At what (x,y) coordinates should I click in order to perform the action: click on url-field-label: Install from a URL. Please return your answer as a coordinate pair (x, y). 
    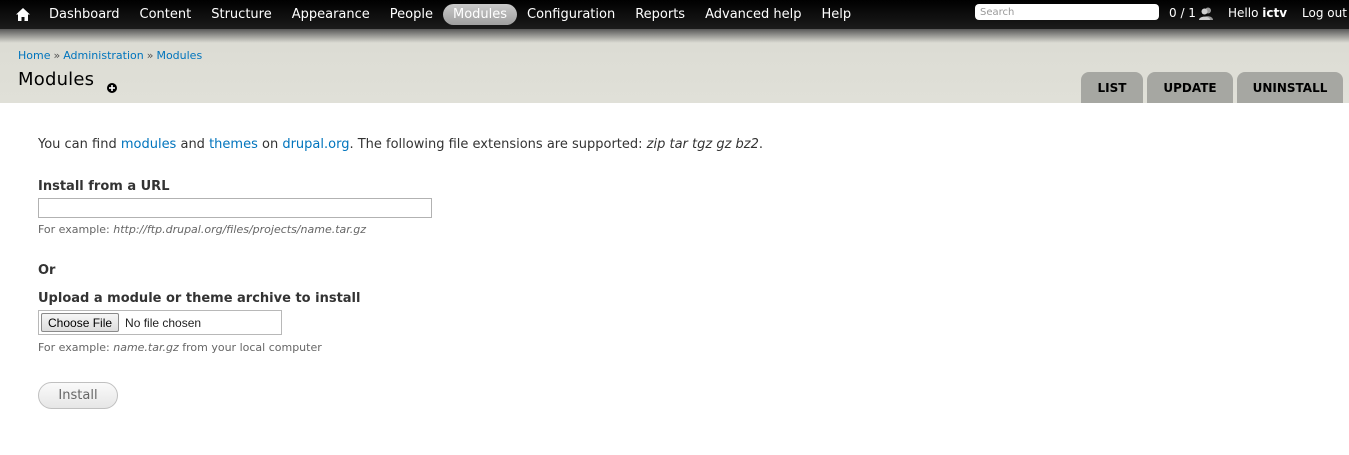
    Looking at the image, I should click on (104, 186).